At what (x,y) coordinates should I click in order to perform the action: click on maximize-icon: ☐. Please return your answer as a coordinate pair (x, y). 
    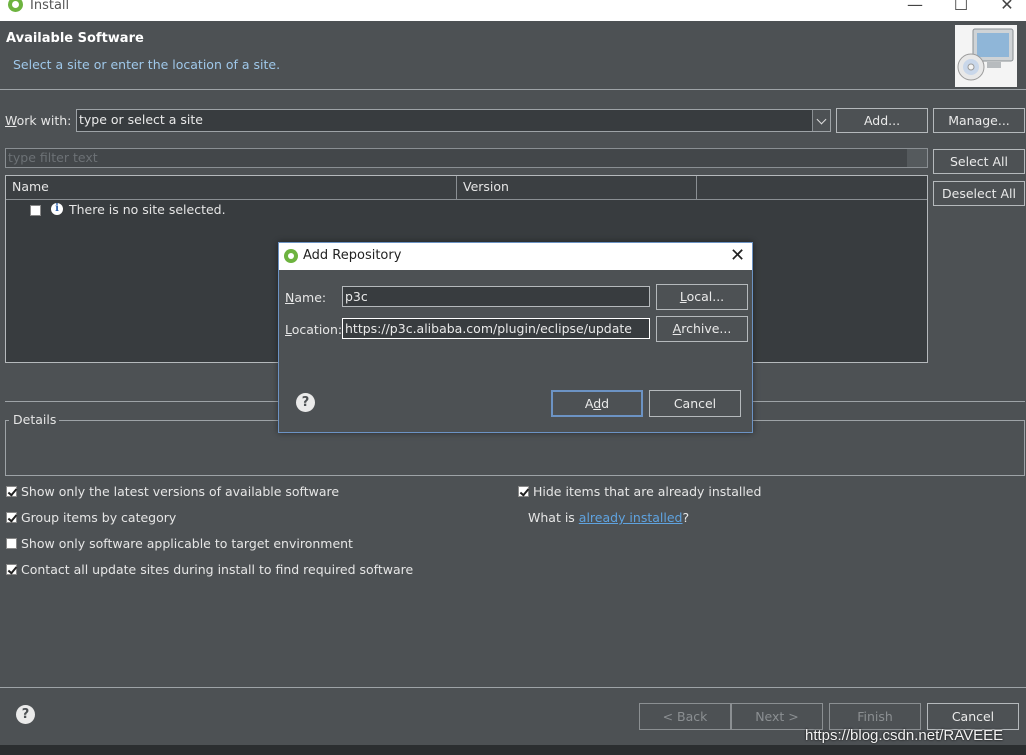
    Looking at the image, I should click on (961, 7).